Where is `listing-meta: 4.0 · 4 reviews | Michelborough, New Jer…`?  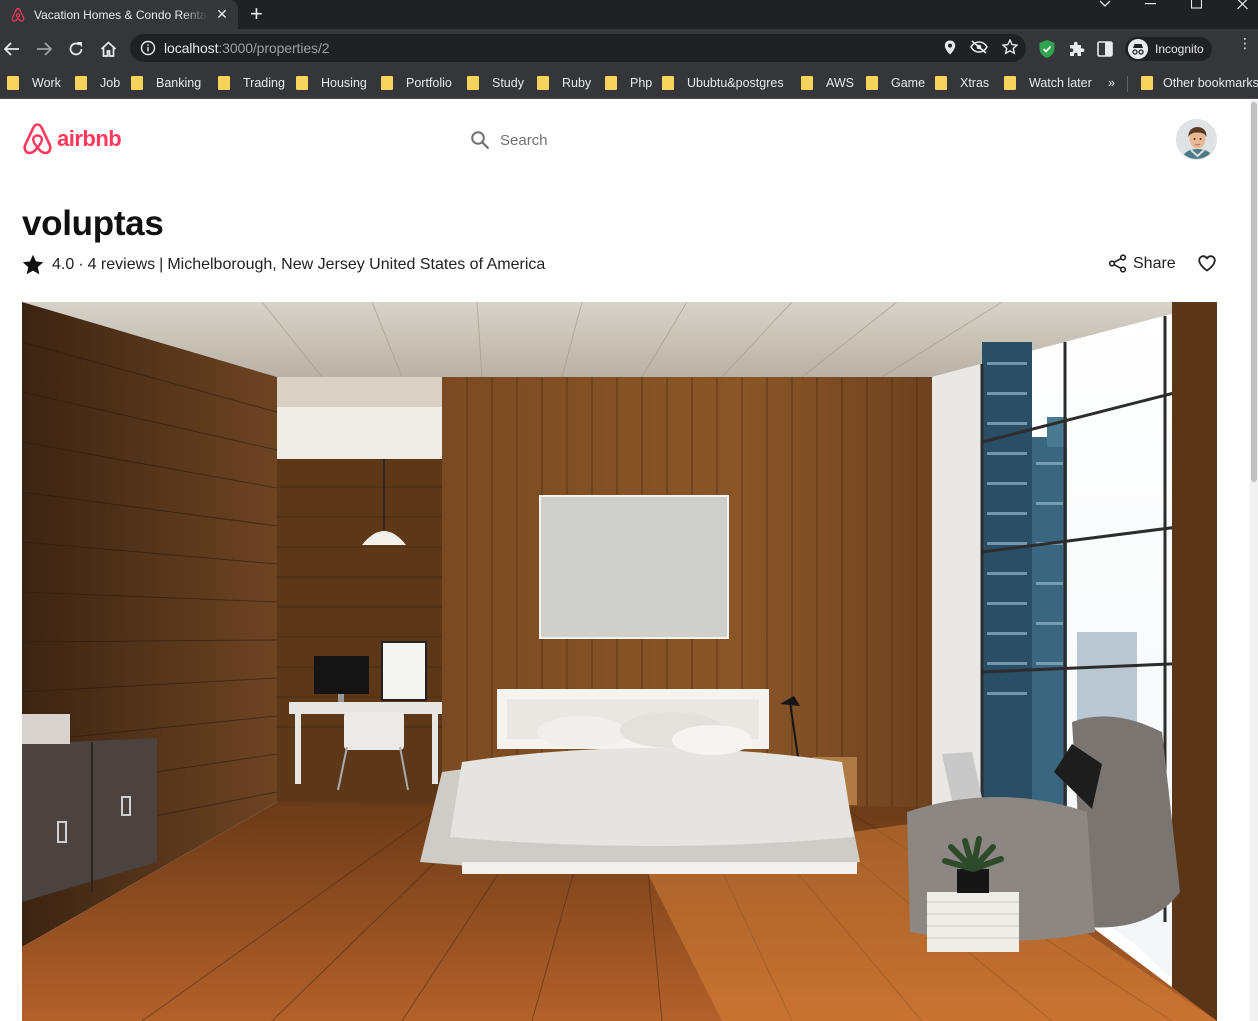 listing-meta: 4.0 · 4 reviews | Michelborough, New Jer… is located at coordinates (283, 264).